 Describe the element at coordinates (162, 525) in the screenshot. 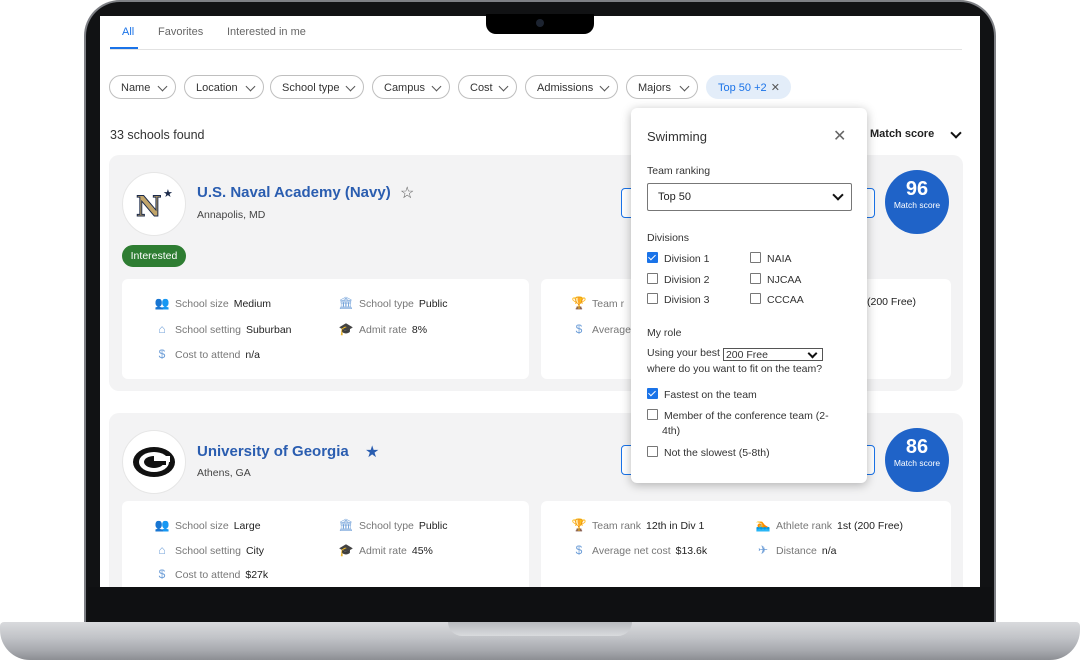

I see `people-icon: 👥` at that location.